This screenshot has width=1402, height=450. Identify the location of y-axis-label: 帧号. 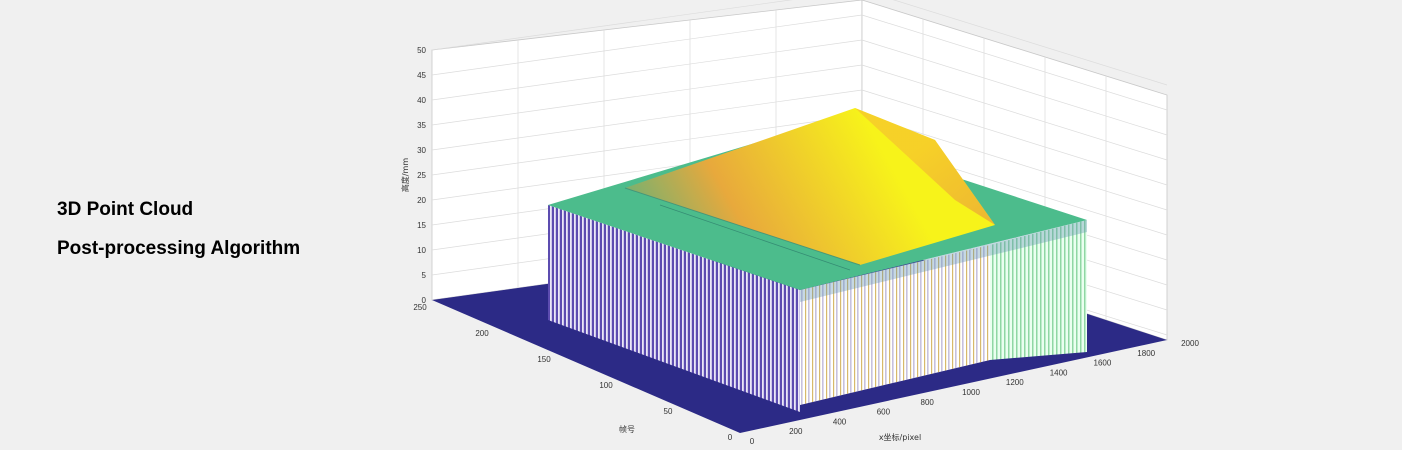
(627, 429).